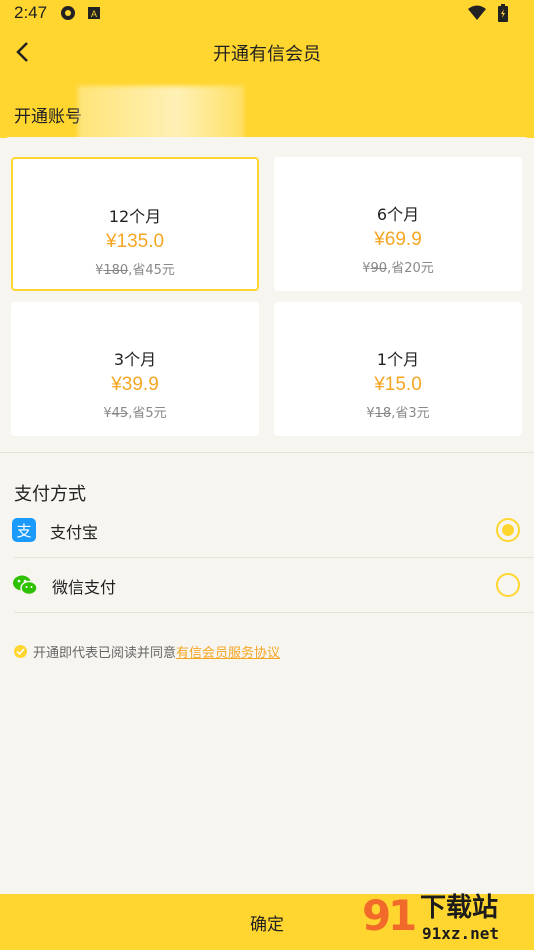  What do you see at coordinates (135, 216) in the screenshot?
I see `plan-name: 12个月` at bounding box center [135, 216].